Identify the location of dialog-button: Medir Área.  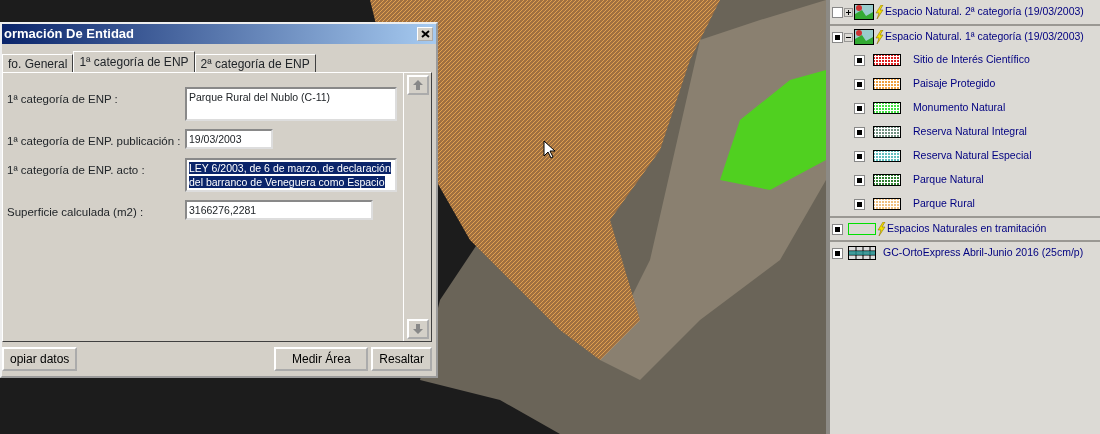
(321, 359).